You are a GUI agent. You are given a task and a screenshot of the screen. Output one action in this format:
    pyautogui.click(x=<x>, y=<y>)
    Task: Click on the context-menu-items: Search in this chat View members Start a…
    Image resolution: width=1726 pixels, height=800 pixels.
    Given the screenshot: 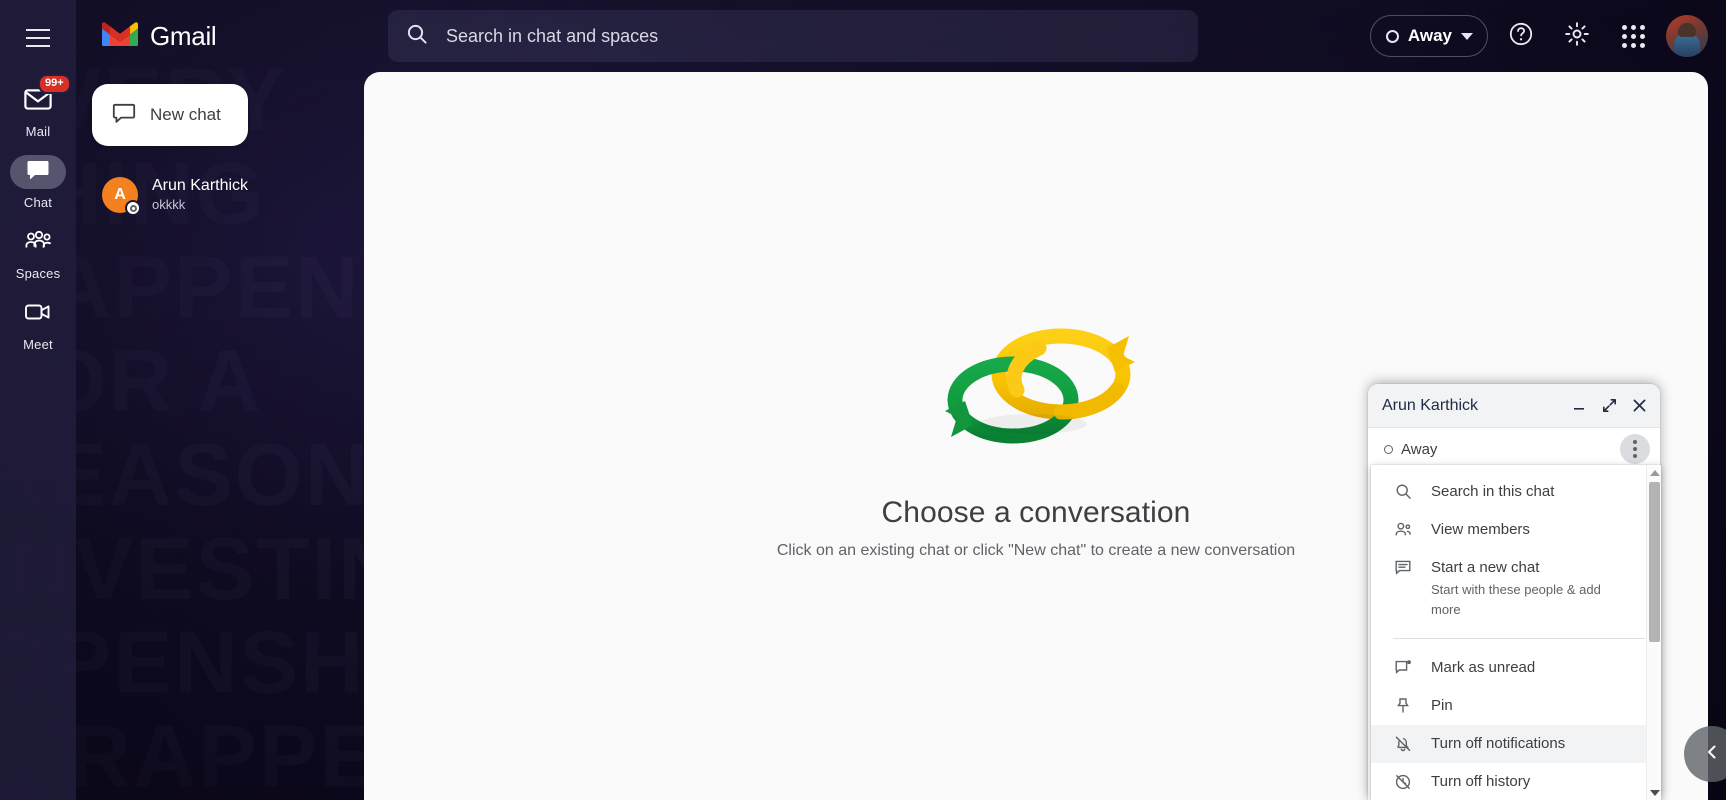 What is the action you would take?
    pyautogui.click(x=1516, y=632)
    